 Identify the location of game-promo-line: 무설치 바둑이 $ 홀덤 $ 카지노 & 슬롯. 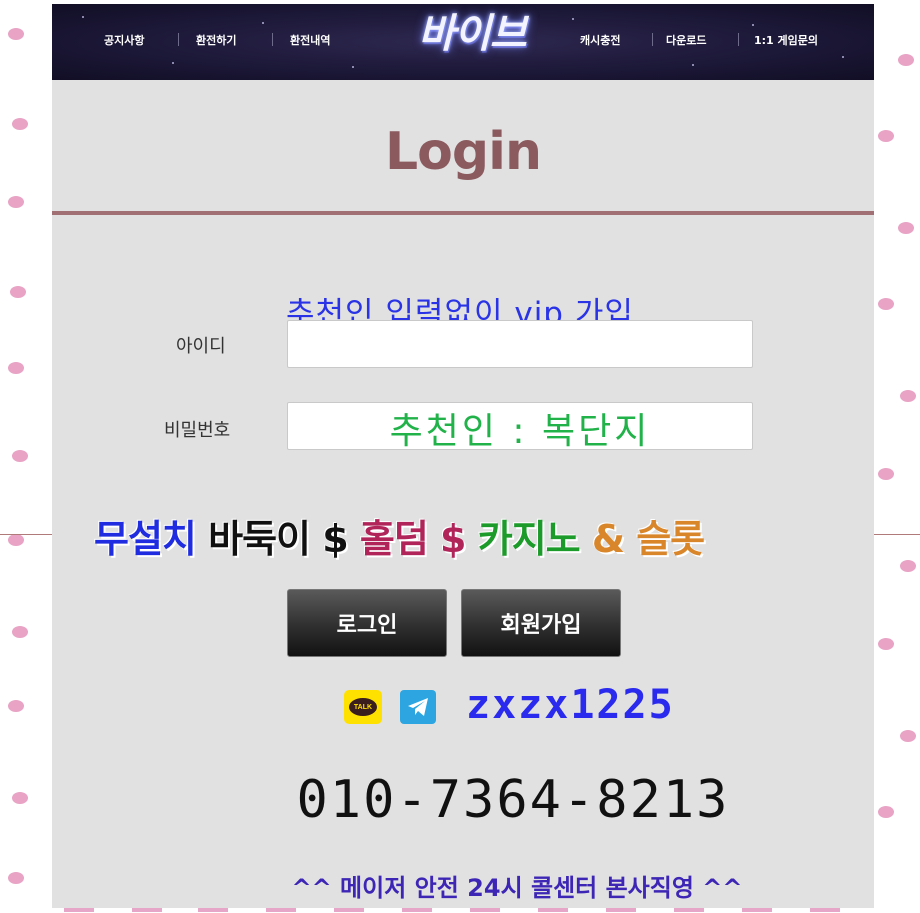
(399, 535).